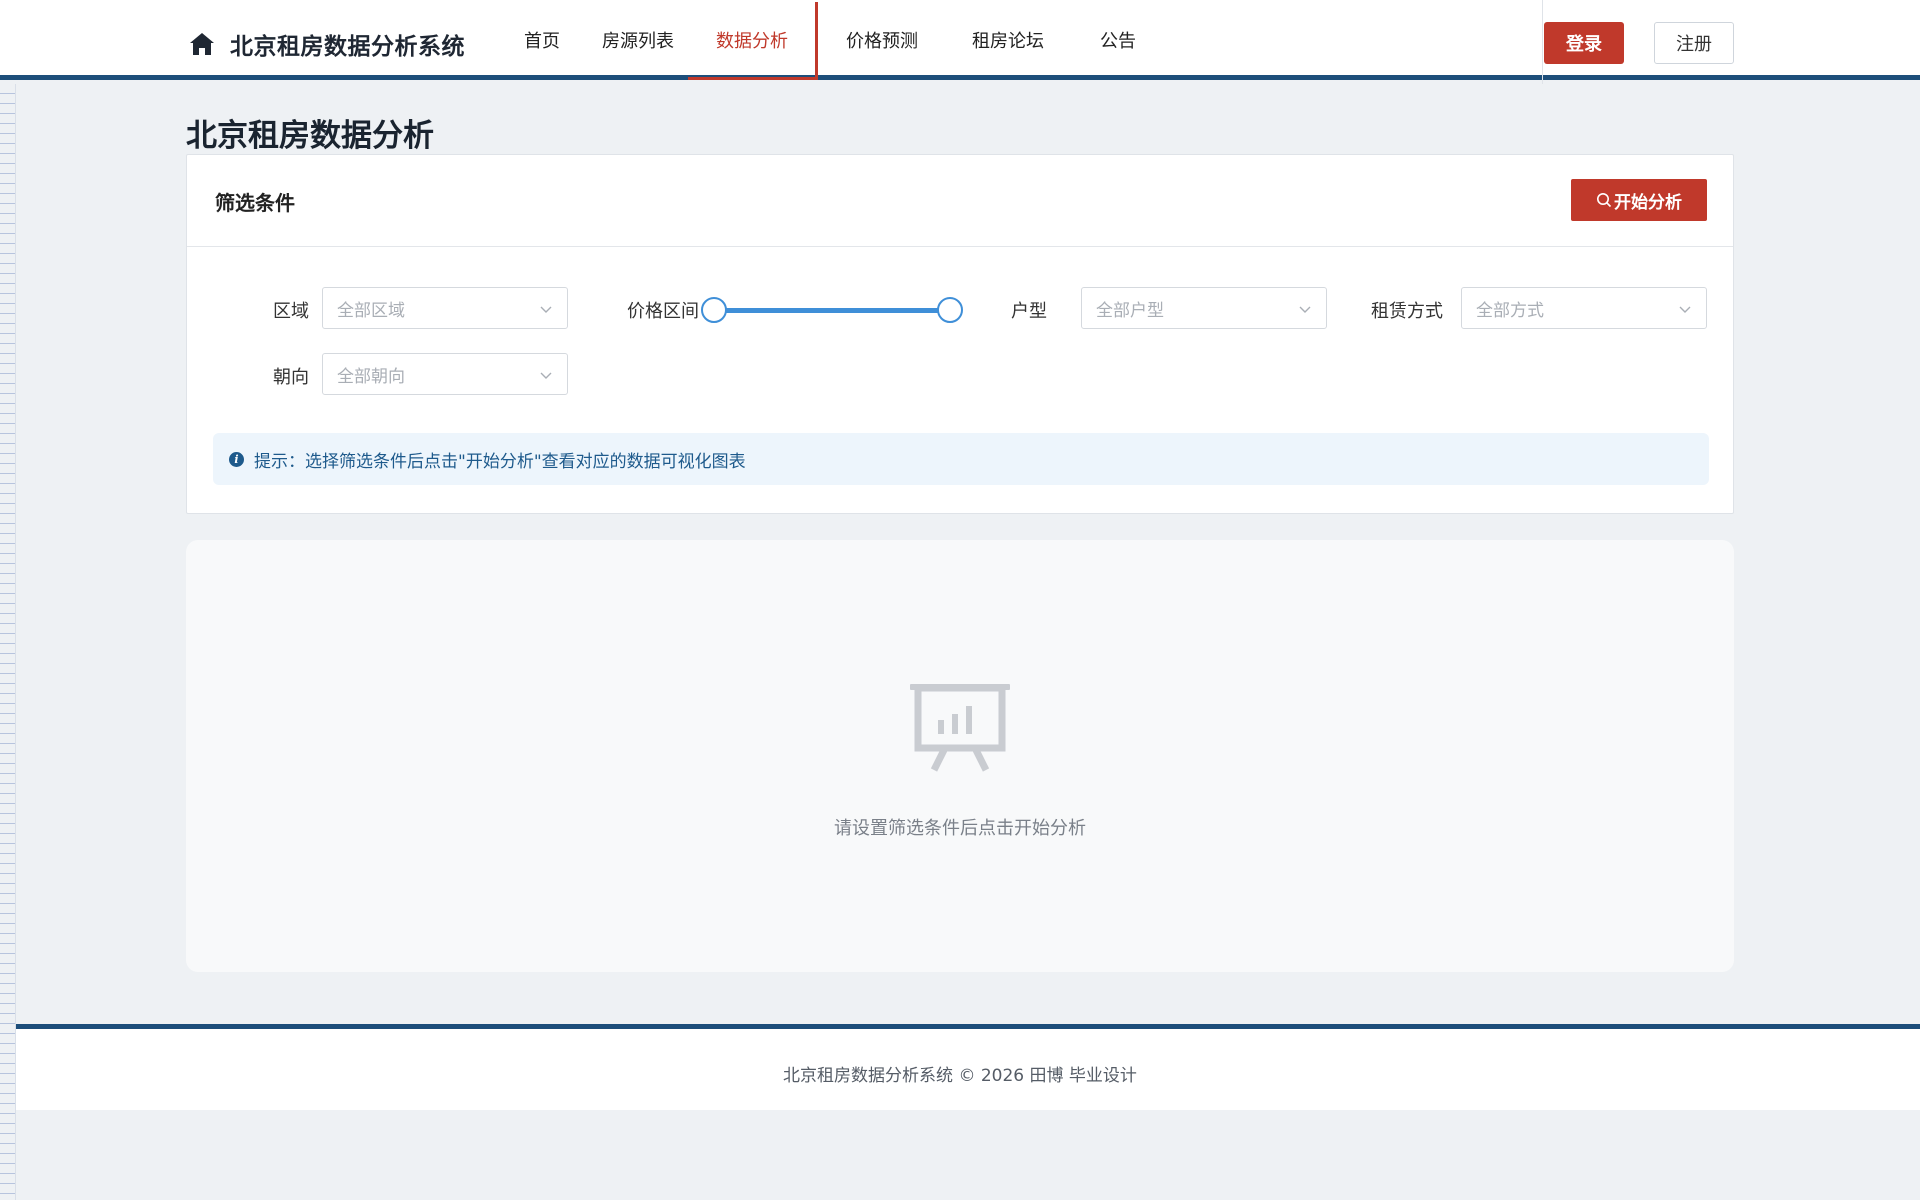 The height and width of the screenshot is (1200, 1920). Describe the element at coordinates (371, 376) in the screenshot. I see `orientation-value: 全部朝向` at that location.